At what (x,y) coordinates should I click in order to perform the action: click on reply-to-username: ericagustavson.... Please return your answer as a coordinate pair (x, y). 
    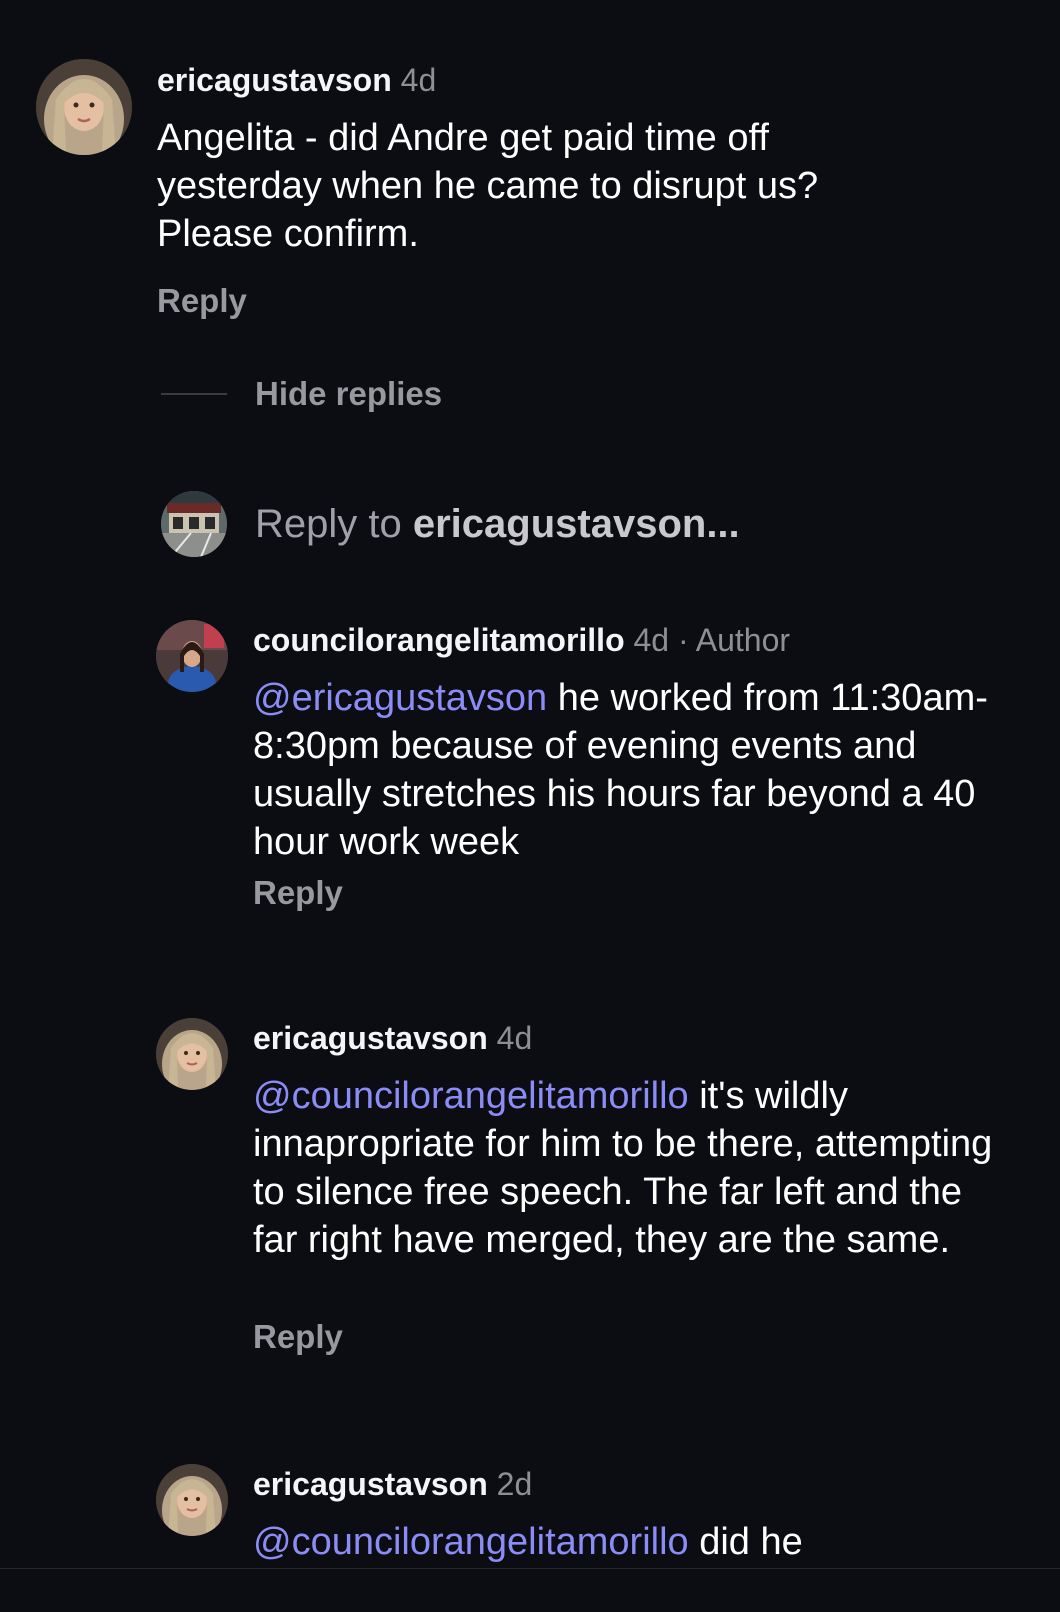
    Looking at the image, I should click on (576, 523).